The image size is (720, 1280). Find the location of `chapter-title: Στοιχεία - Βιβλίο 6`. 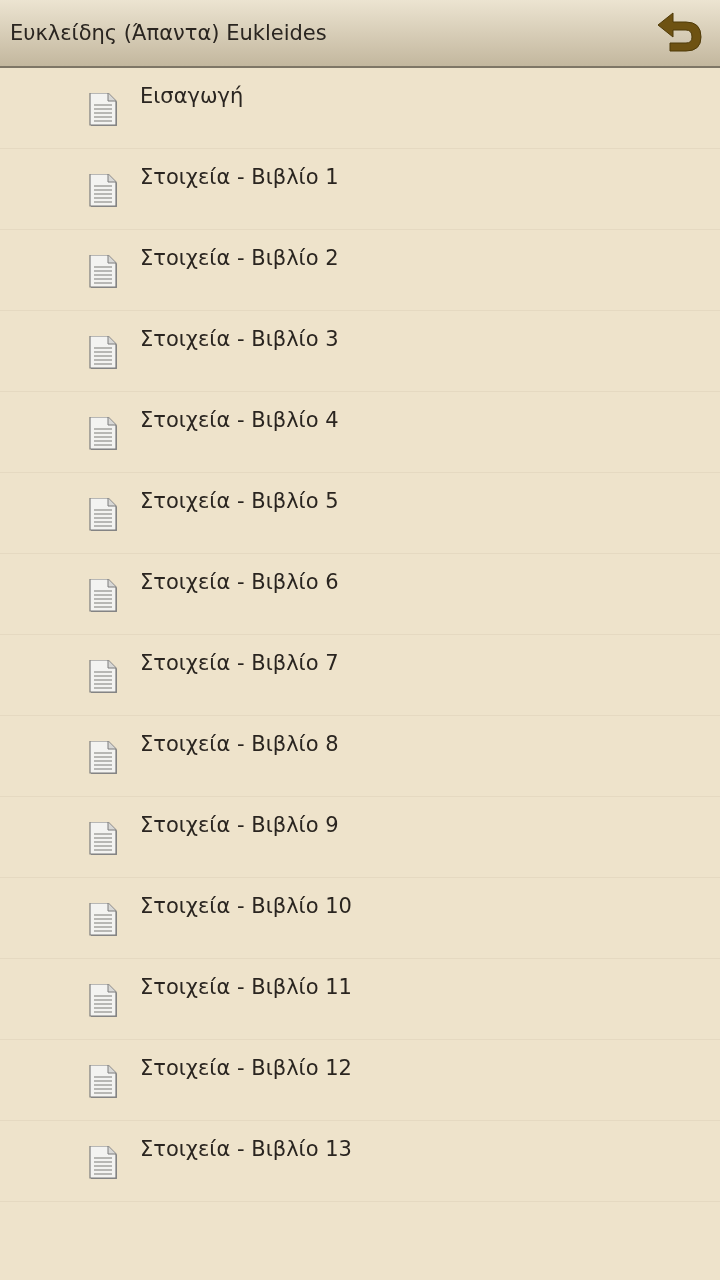

chapter-title: Στοιχεία - Βιβλίο 6 is located at coordinates (239, 582).